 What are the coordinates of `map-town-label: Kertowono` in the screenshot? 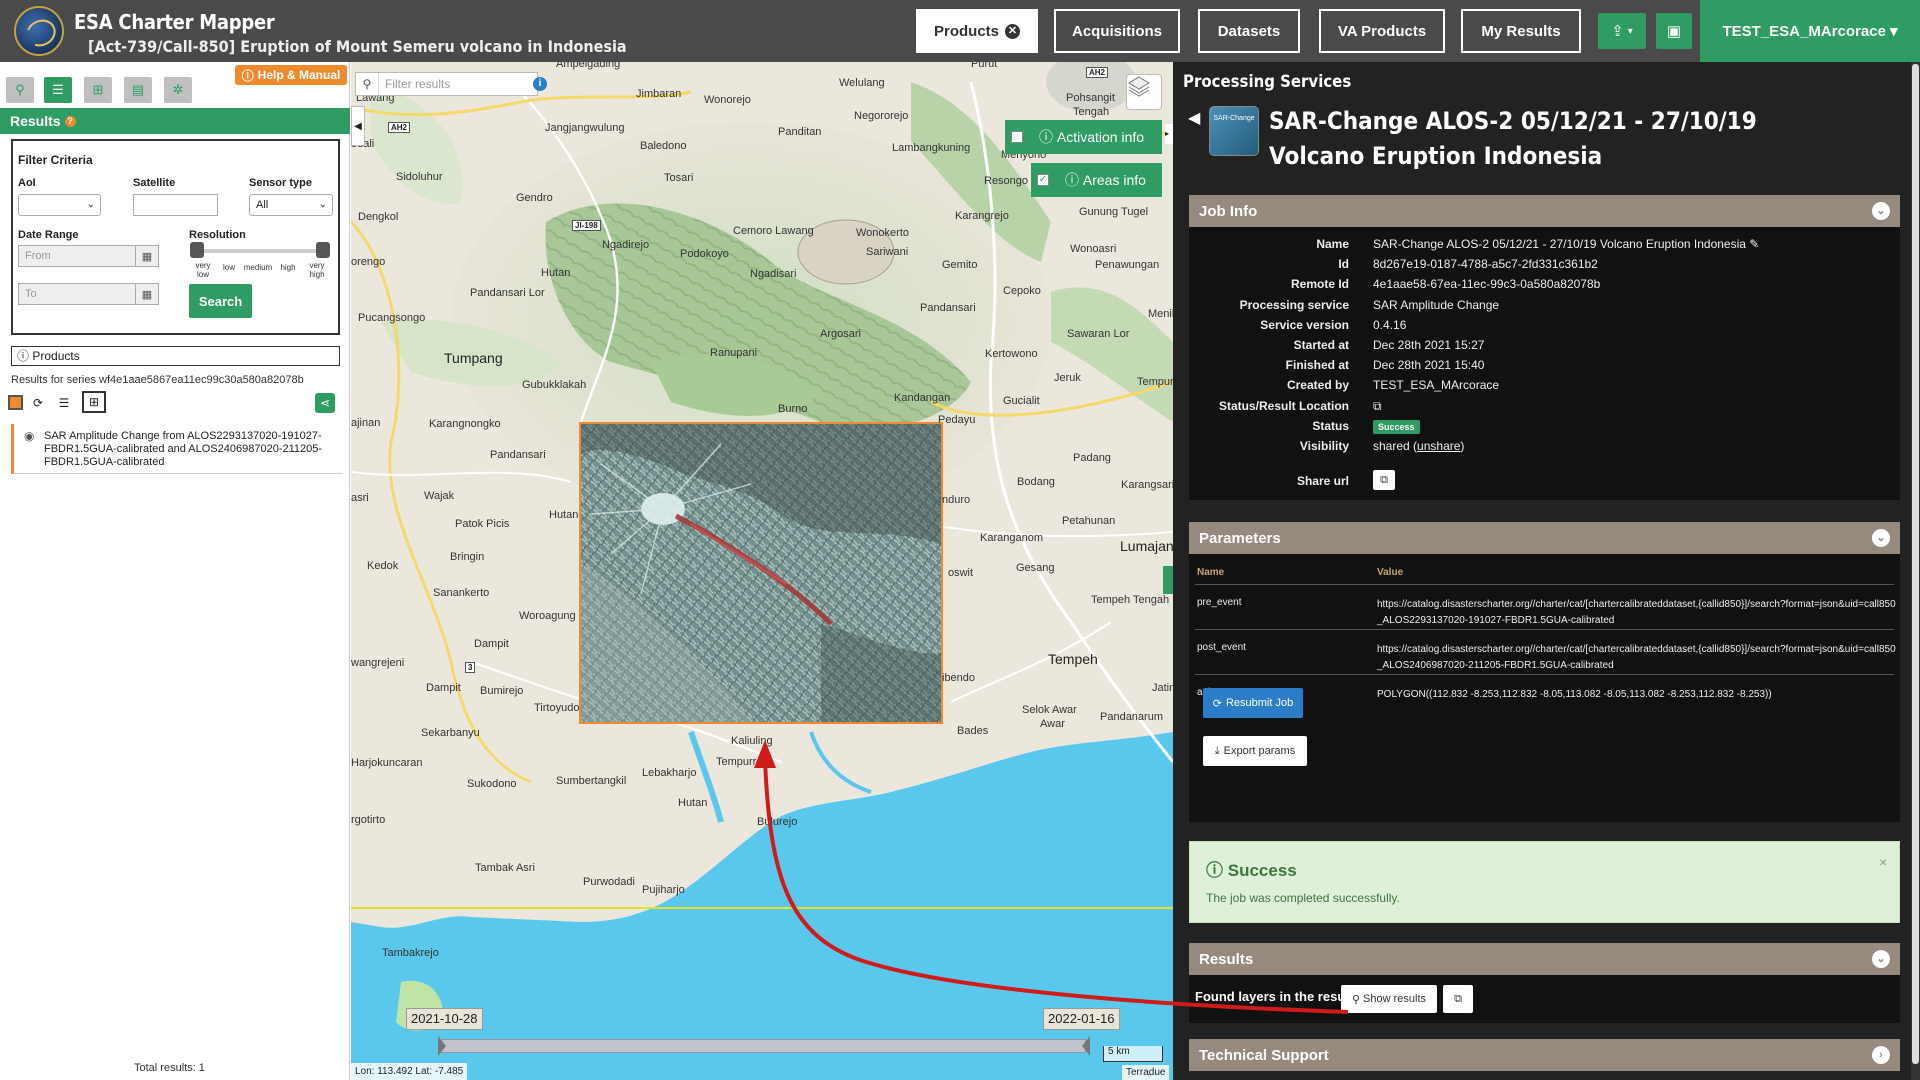 It's located at (1011, 354).